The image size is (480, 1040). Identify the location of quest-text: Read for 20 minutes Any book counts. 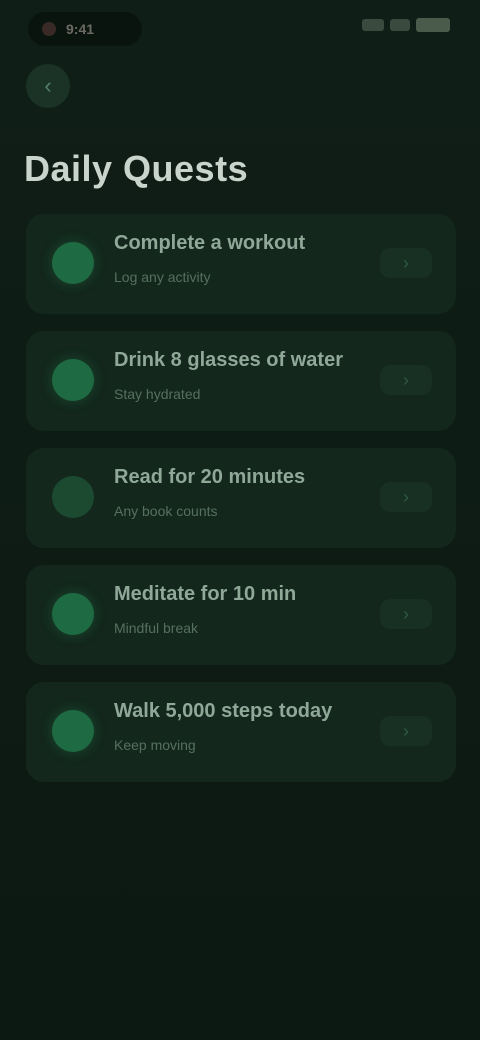
(240, 492).